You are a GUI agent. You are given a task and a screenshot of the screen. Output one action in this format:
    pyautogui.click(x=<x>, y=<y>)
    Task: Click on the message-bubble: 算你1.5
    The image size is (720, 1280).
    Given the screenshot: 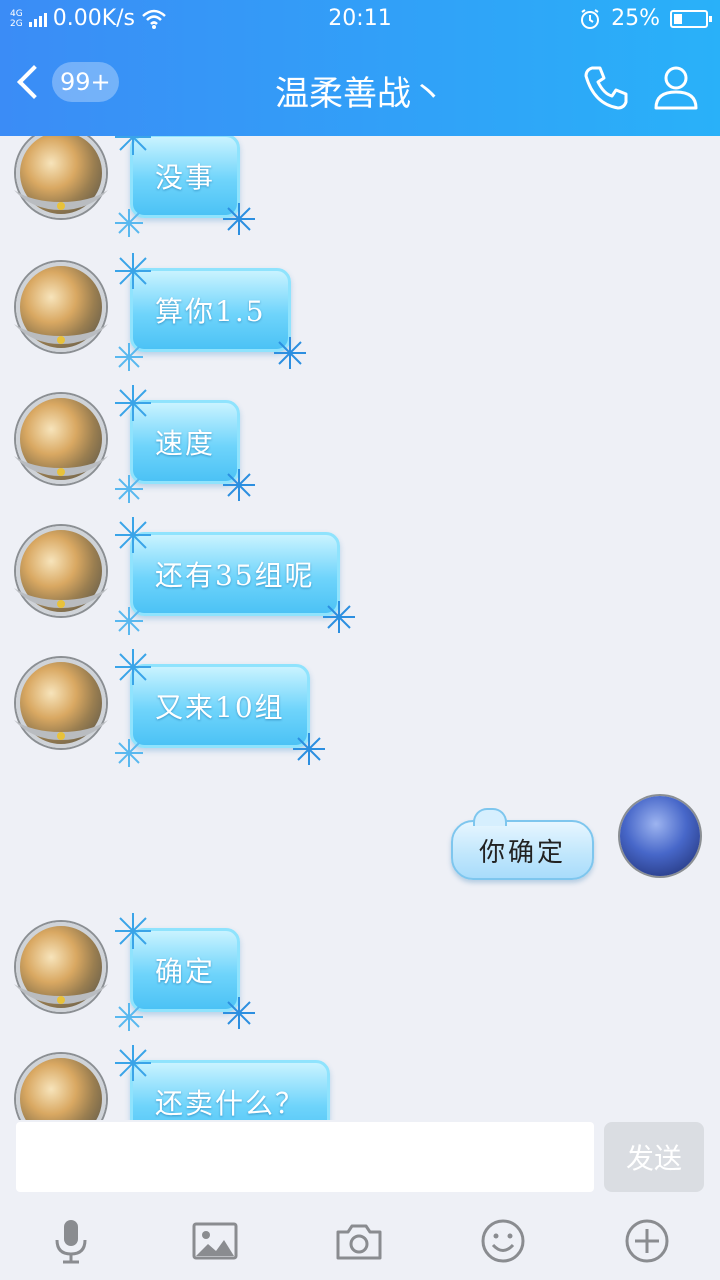 What is the action you would take?
    pyautogui.click(x=210, y=312)
    